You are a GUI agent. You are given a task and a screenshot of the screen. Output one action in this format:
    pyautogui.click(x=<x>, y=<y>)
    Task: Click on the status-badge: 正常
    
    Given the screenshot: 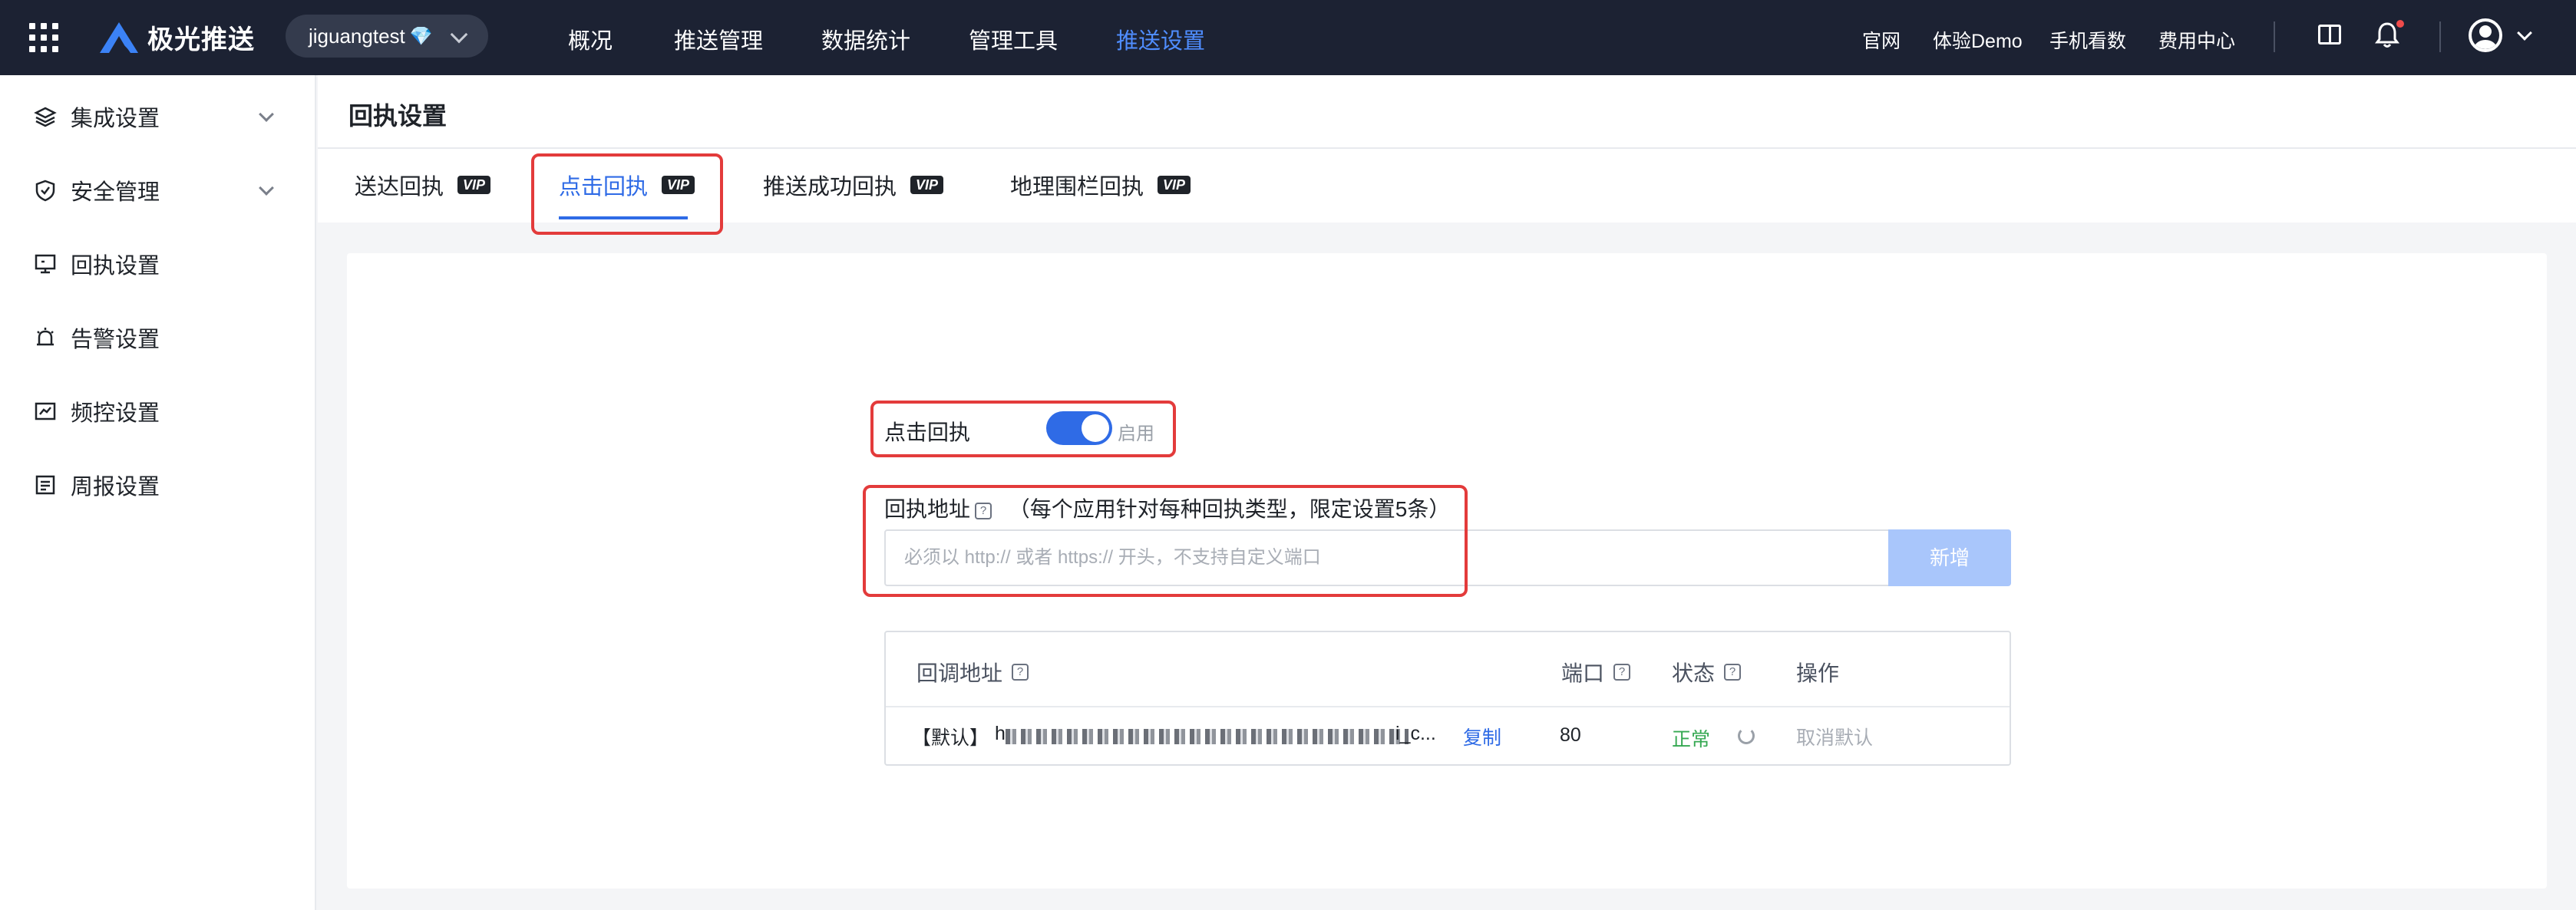 What is the action you would take?
    pyautogui.click(x=1691, y=739)
    